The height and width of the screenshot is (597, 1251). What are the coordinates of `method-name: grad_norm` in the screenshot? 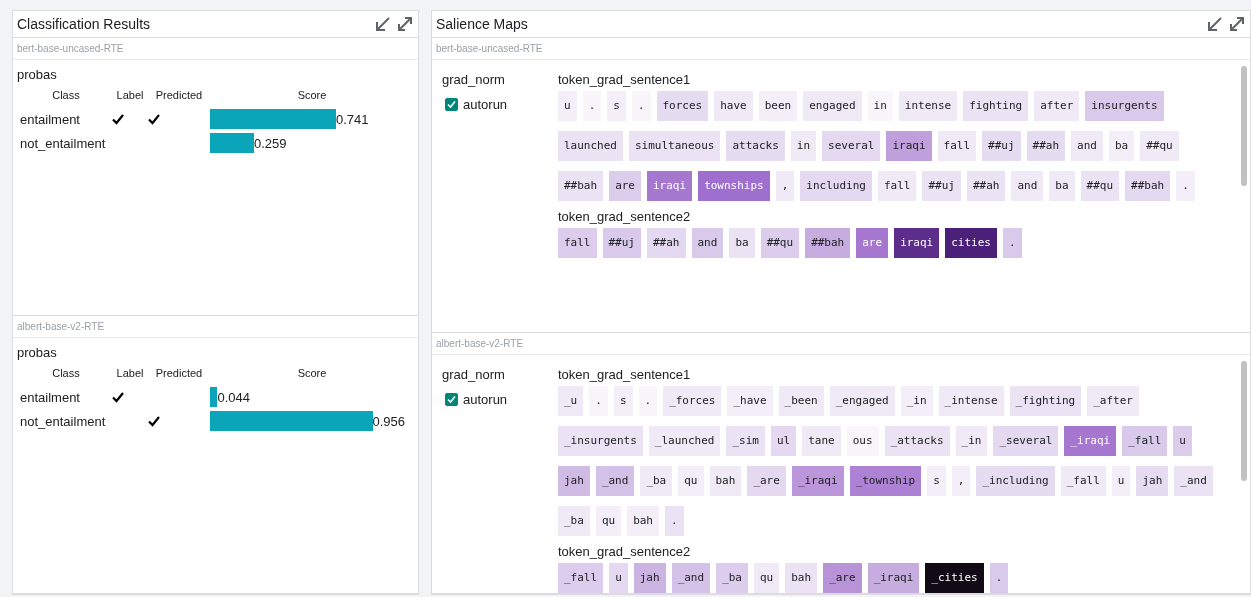 It's located at (474, 374).